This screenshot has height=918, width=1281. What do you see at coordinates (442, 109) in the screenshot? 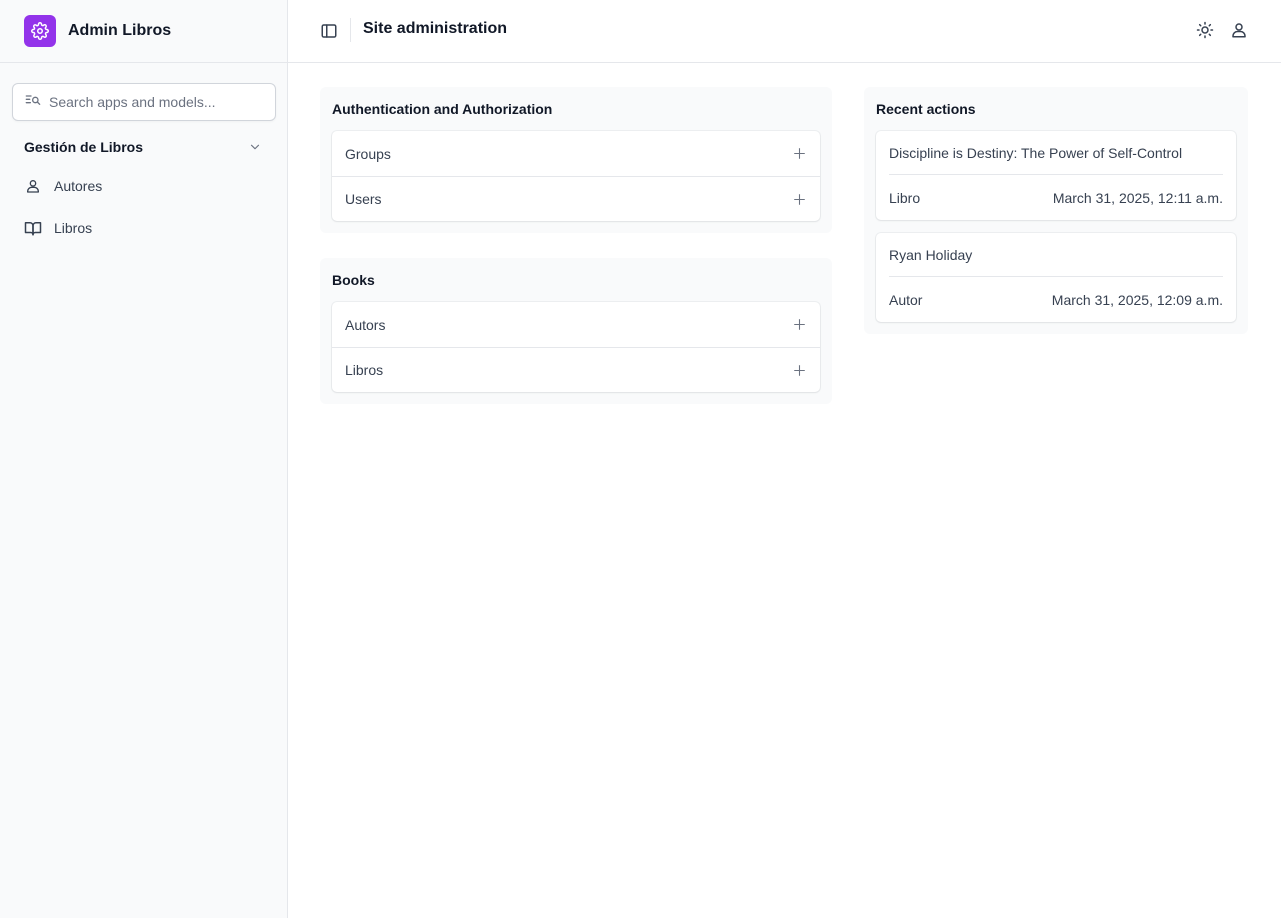
I see `module-title: Authentication and Authorization` at bounding box center [442, 109].